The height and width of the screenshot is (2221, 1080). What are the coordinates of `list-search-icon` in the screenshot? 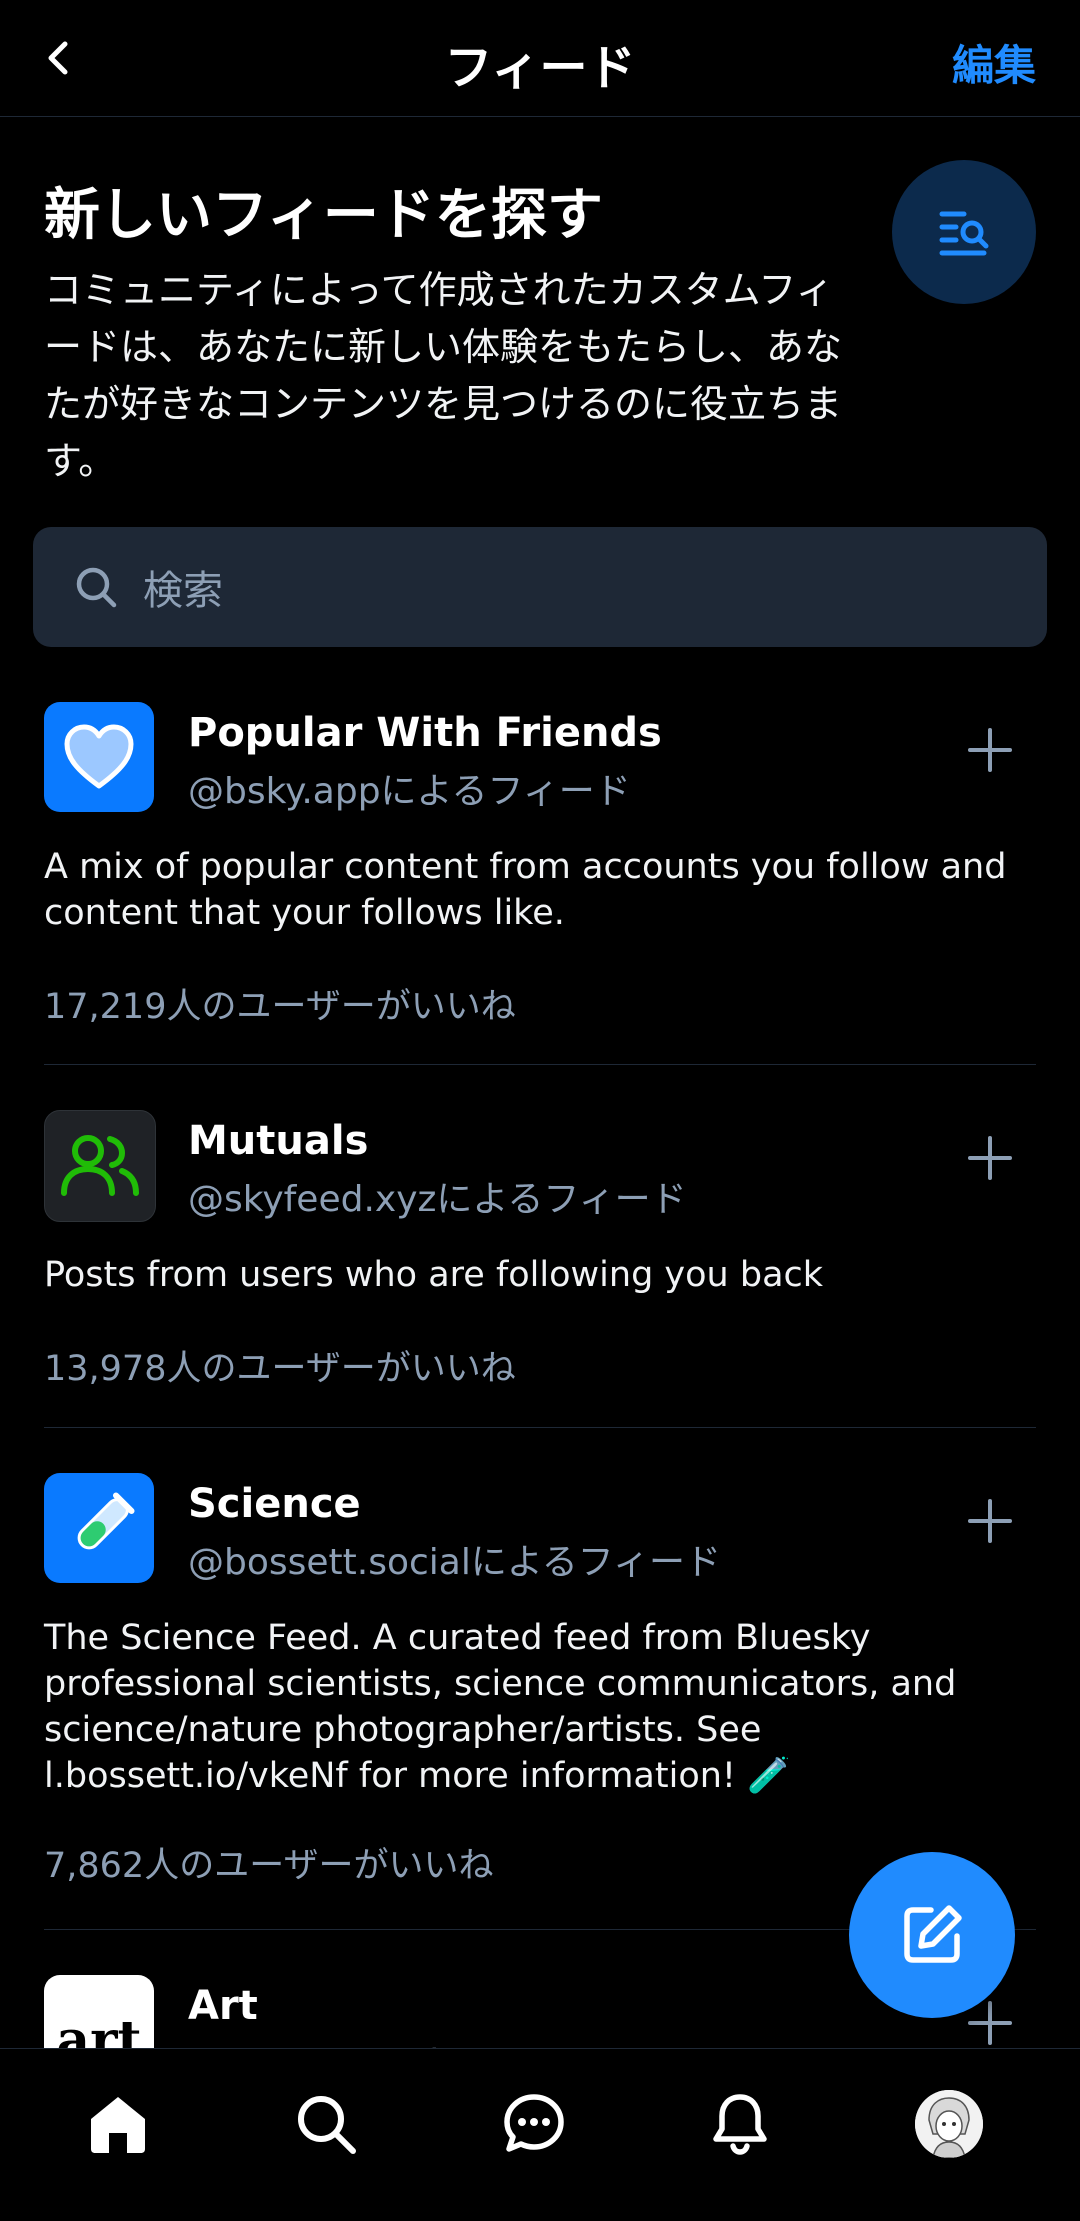 It's located at (964, 233).